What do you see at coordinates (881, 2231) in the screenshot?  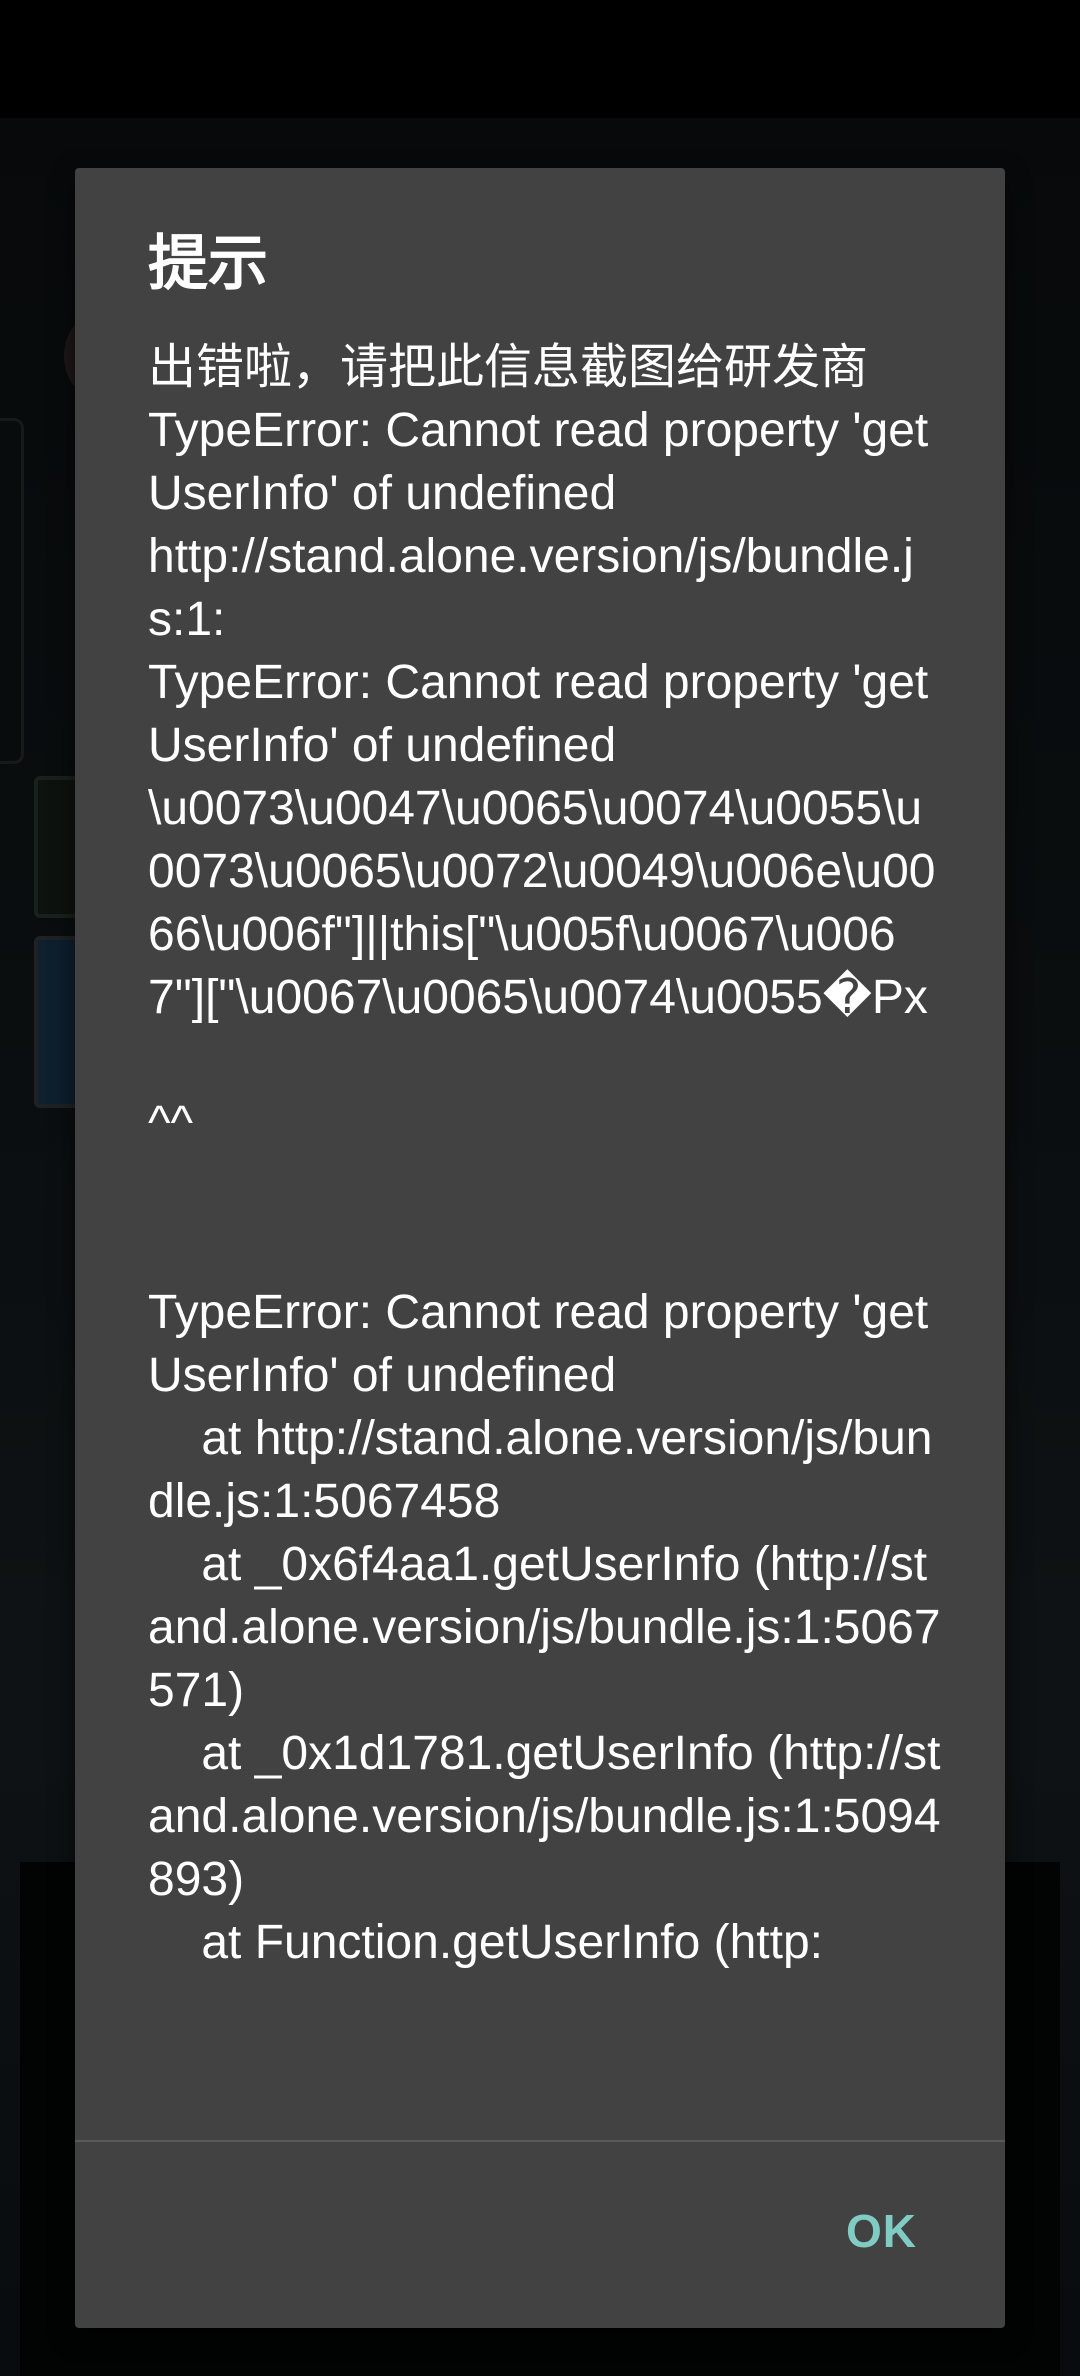 I see `ok-button: OK` at bounding box center [881, 2231].